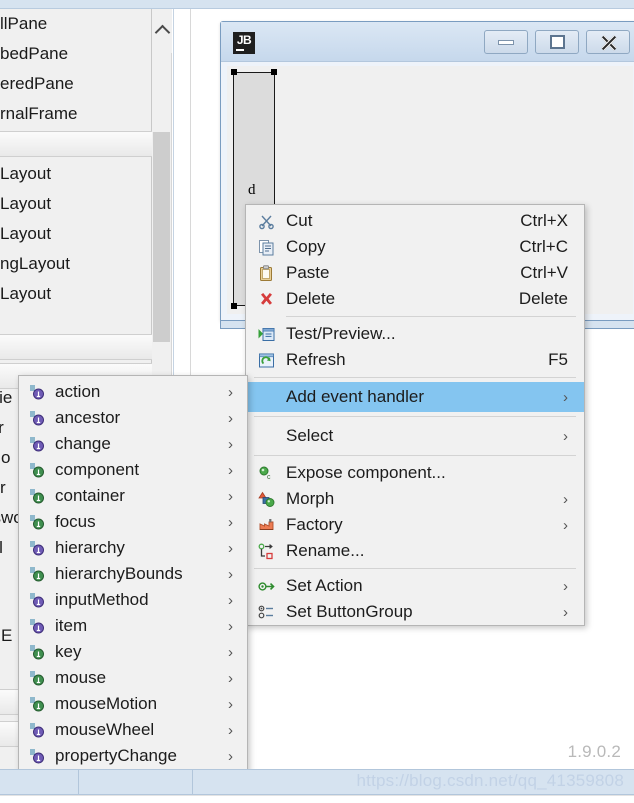 The width and height of the screenshot is (634, 803). I want to click on menu-item-set-action: Set Action ›, so click(415, 586).